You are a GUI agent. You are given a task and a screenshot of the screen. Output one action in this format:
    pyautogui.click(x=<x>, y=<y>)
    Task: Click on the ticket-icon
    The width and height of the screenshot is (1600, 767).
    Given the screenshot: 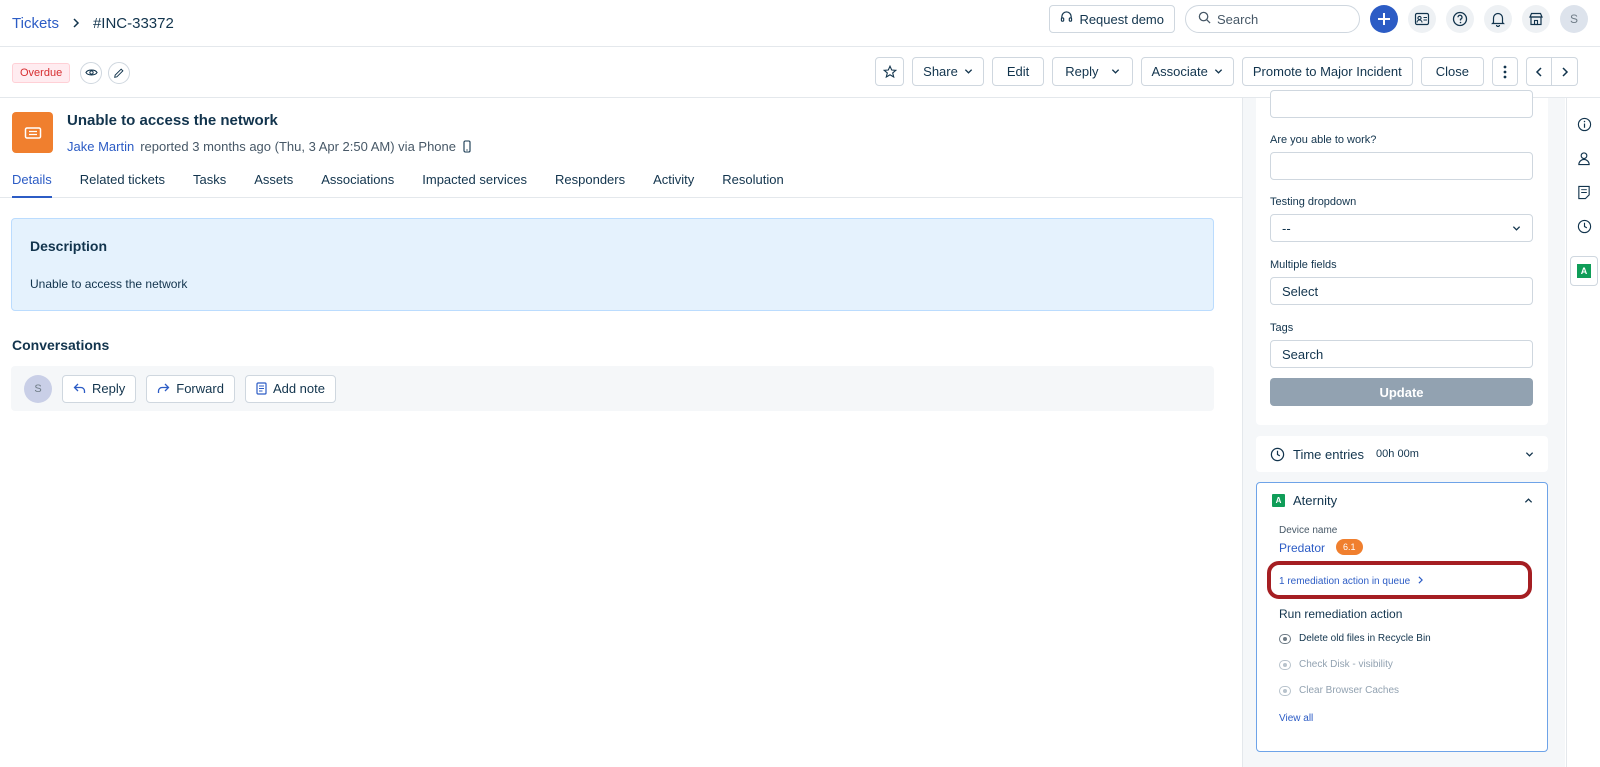 What is the action you would take?
    pyautogui.click(x=32, y=132)
    